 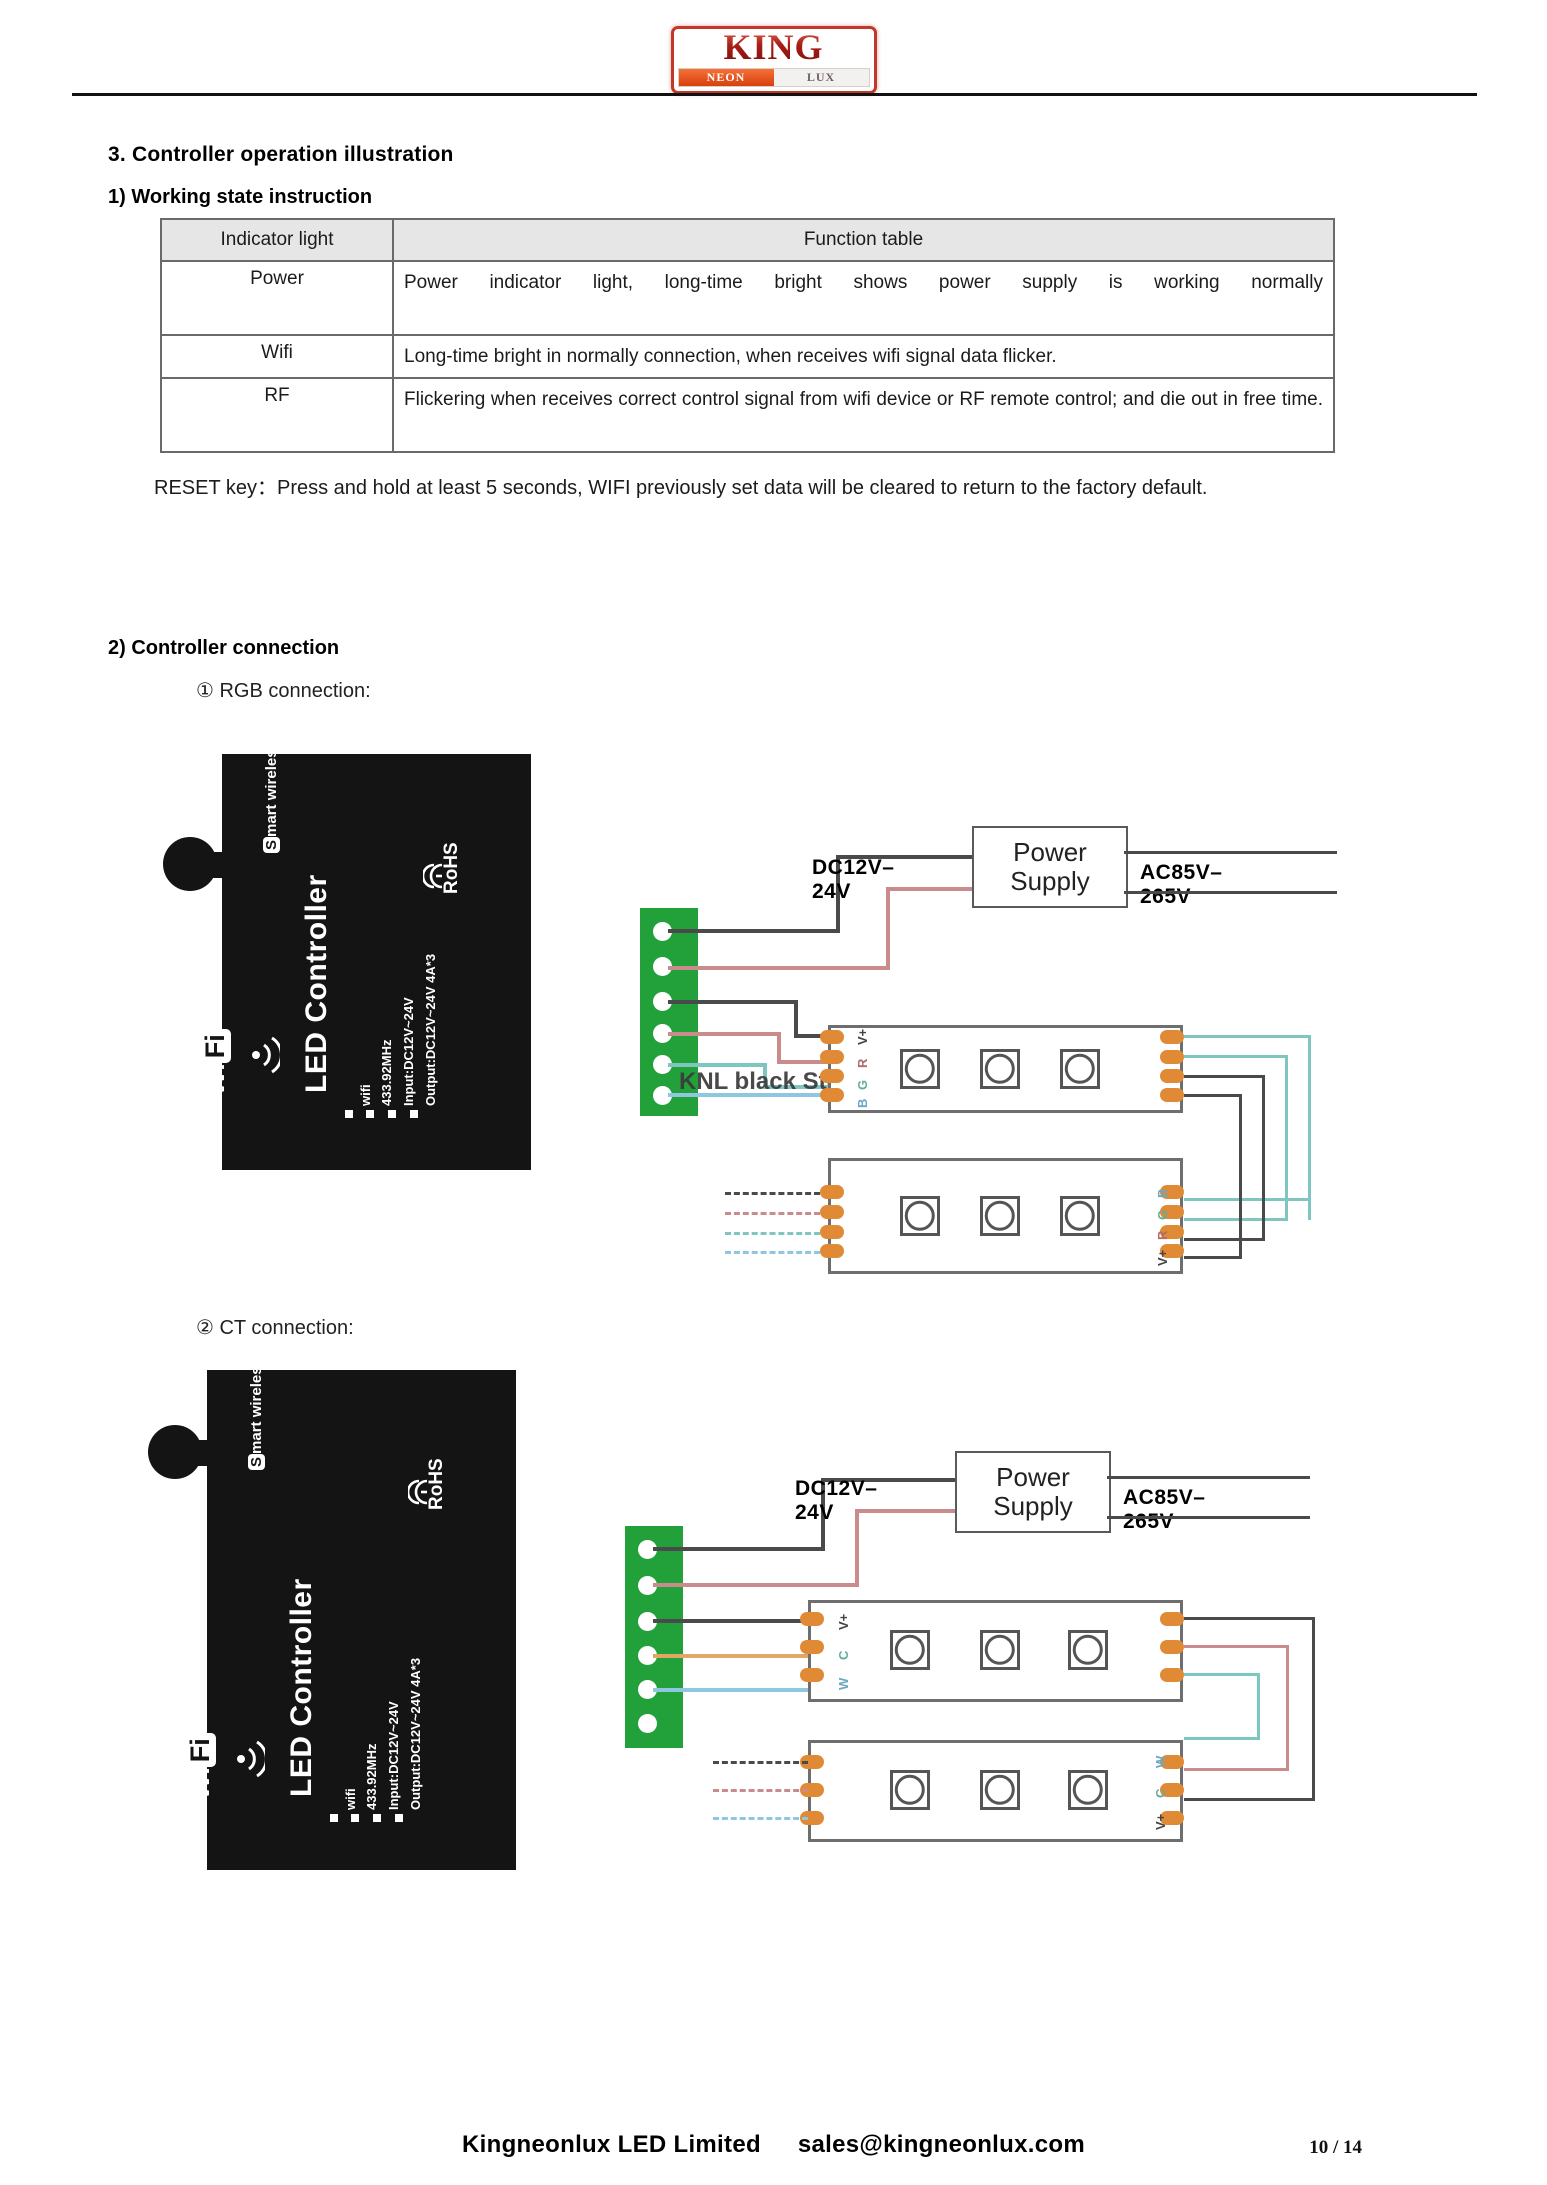 What do you see at coordinates (1263, 1157) in the screenshot?
I see `wire-loop-r` at bounding box center [1263, 1157].